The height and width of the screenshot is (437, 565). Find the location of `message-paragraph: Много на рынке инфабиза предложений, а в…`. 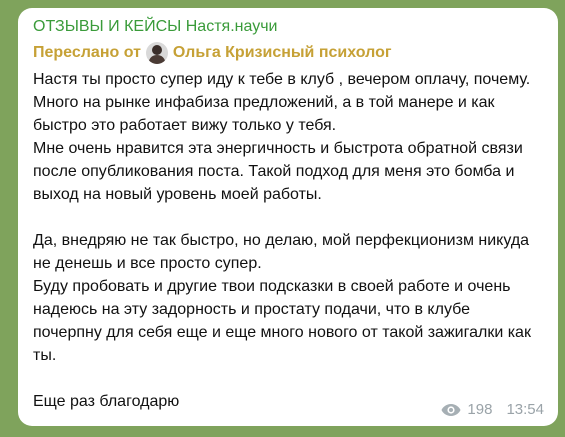

message-paragraph: Много на рынке инфабиза предложений, а в… is located at coordinates (264, 114).